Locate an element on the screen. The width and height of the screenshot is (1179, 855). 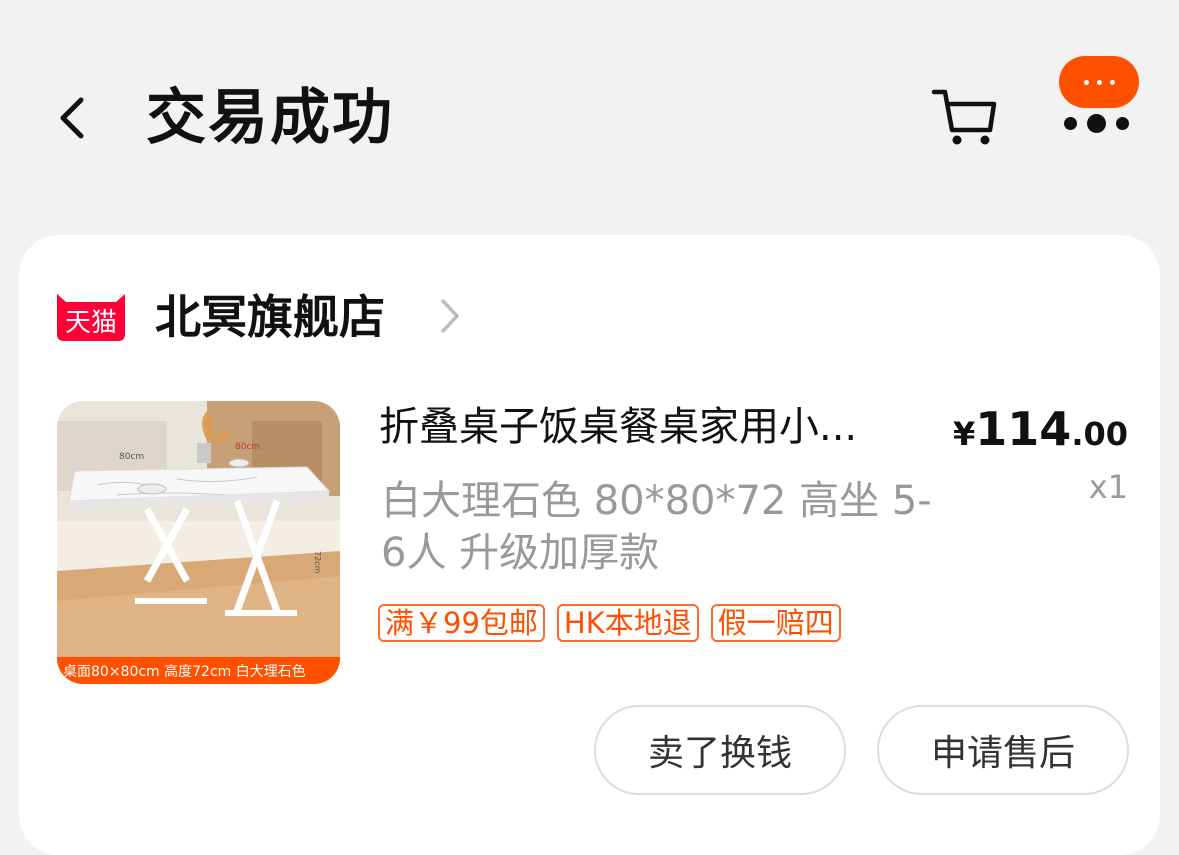
cart-button is located at coordinates (966, 117).